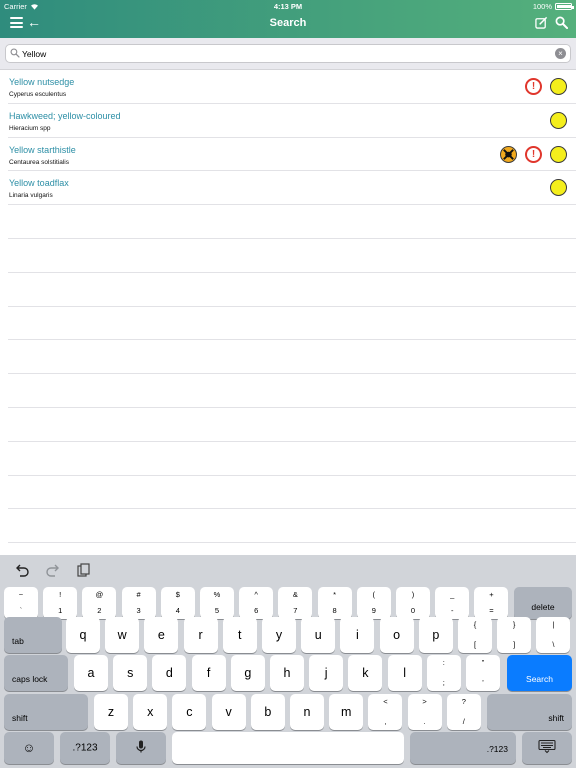 The width and height of the screenshot is (576, 768). What do you see at coordinates (334, 603) in the screenshot?
I see `key-8: * 8` at bounding box center [334, 603].